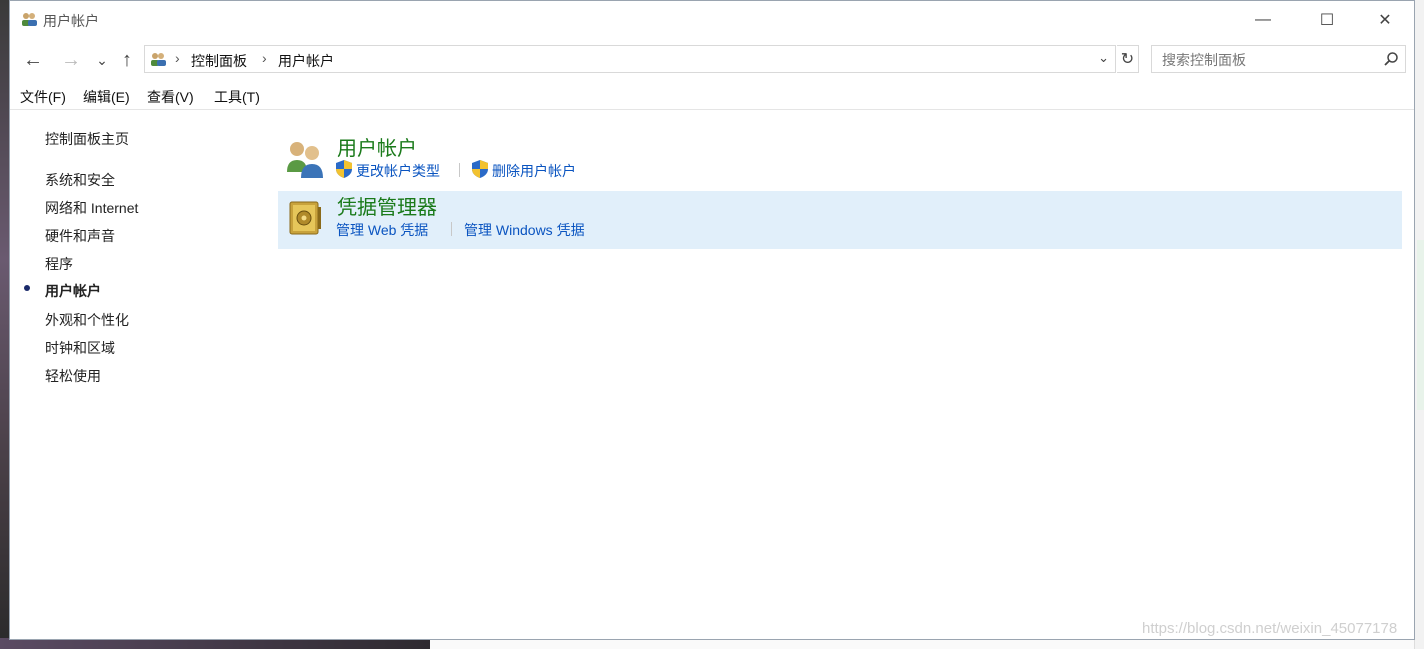 The height and width of the screenshot is (649, 1424). I want to click on menu-file: 文件(F), so click(43, 97).